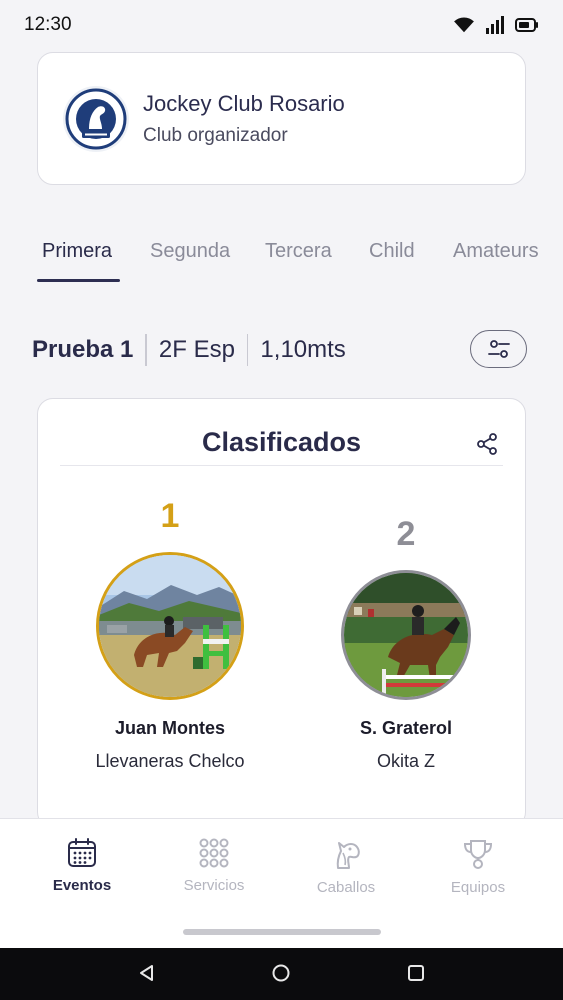 Image resolution: width=563 pixels, height=1000 pixels. I want to click on rider-name: S. Graterol, so click(406, 728).